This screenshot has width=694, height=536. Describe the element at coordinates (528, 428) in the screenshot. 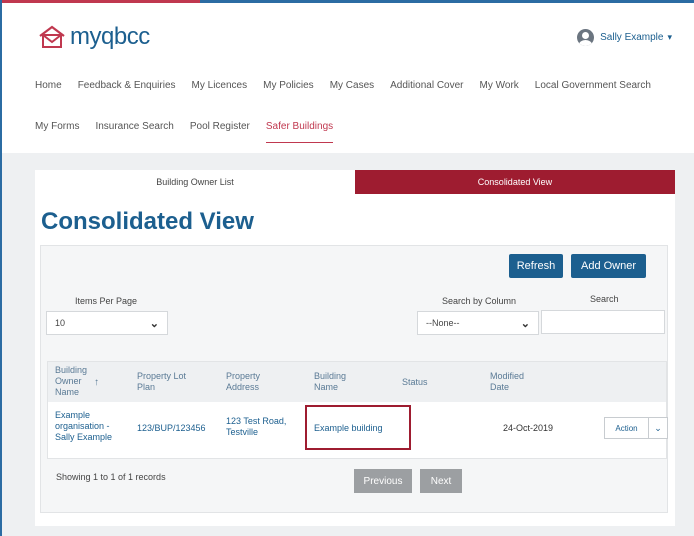

I see `cell-modified-date: 24-Oct-2019` at that location.